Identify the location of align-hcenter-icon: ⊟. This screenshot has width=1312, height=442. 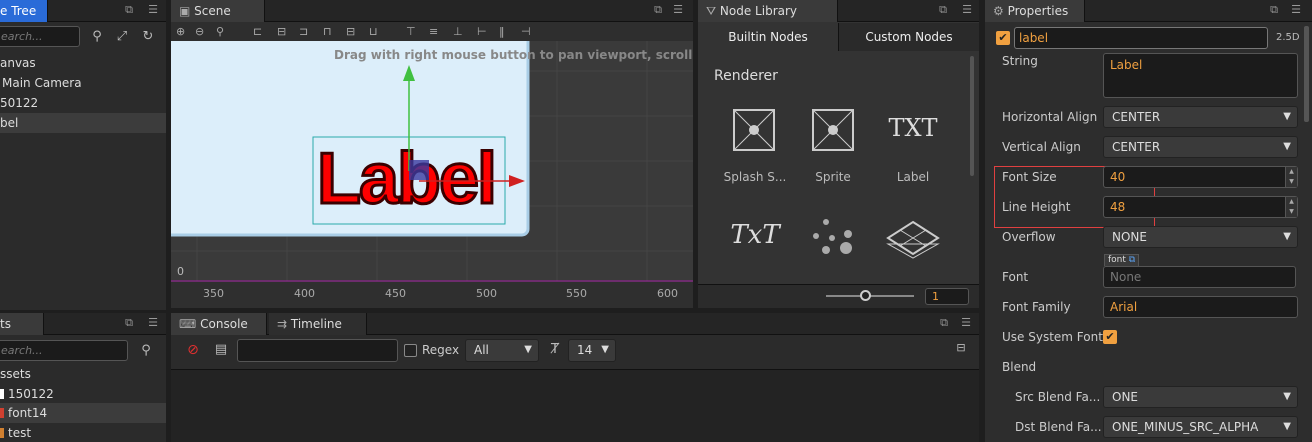
(281, 31).